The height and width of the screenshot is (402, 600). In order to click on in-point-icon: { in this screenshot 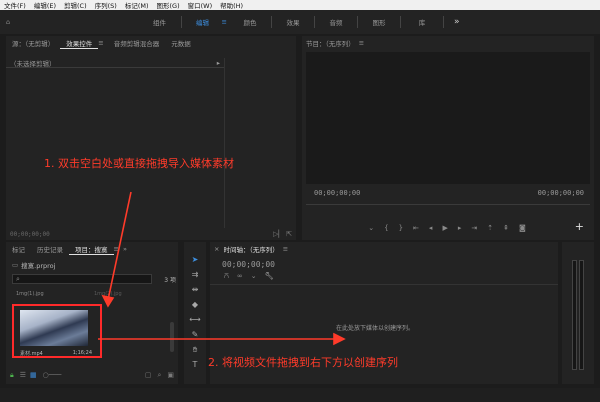, I will do `click(386, 228)`.